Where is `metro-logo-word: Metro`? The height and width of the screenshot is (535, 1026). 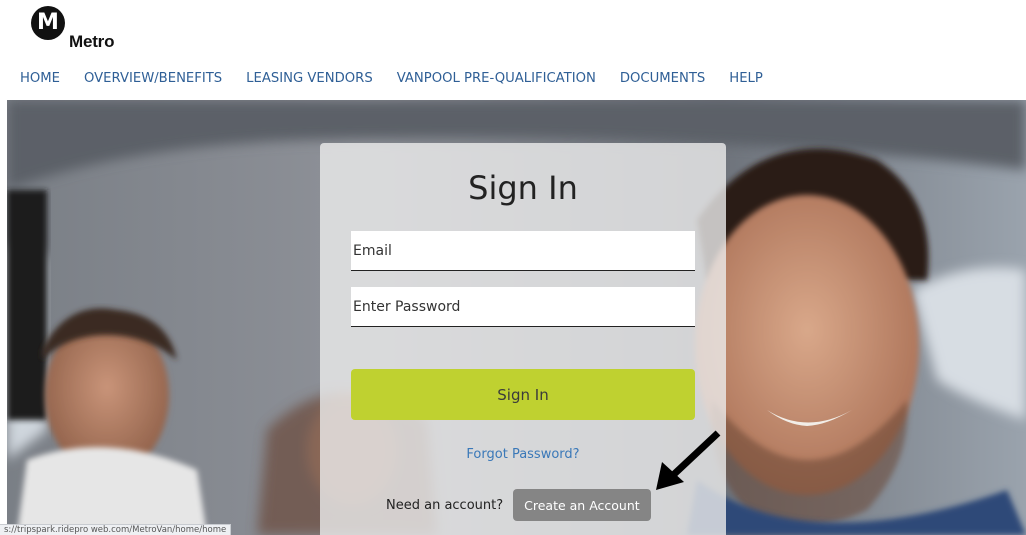 metro-logo-word: Metro is located at coordinates (92, 41).